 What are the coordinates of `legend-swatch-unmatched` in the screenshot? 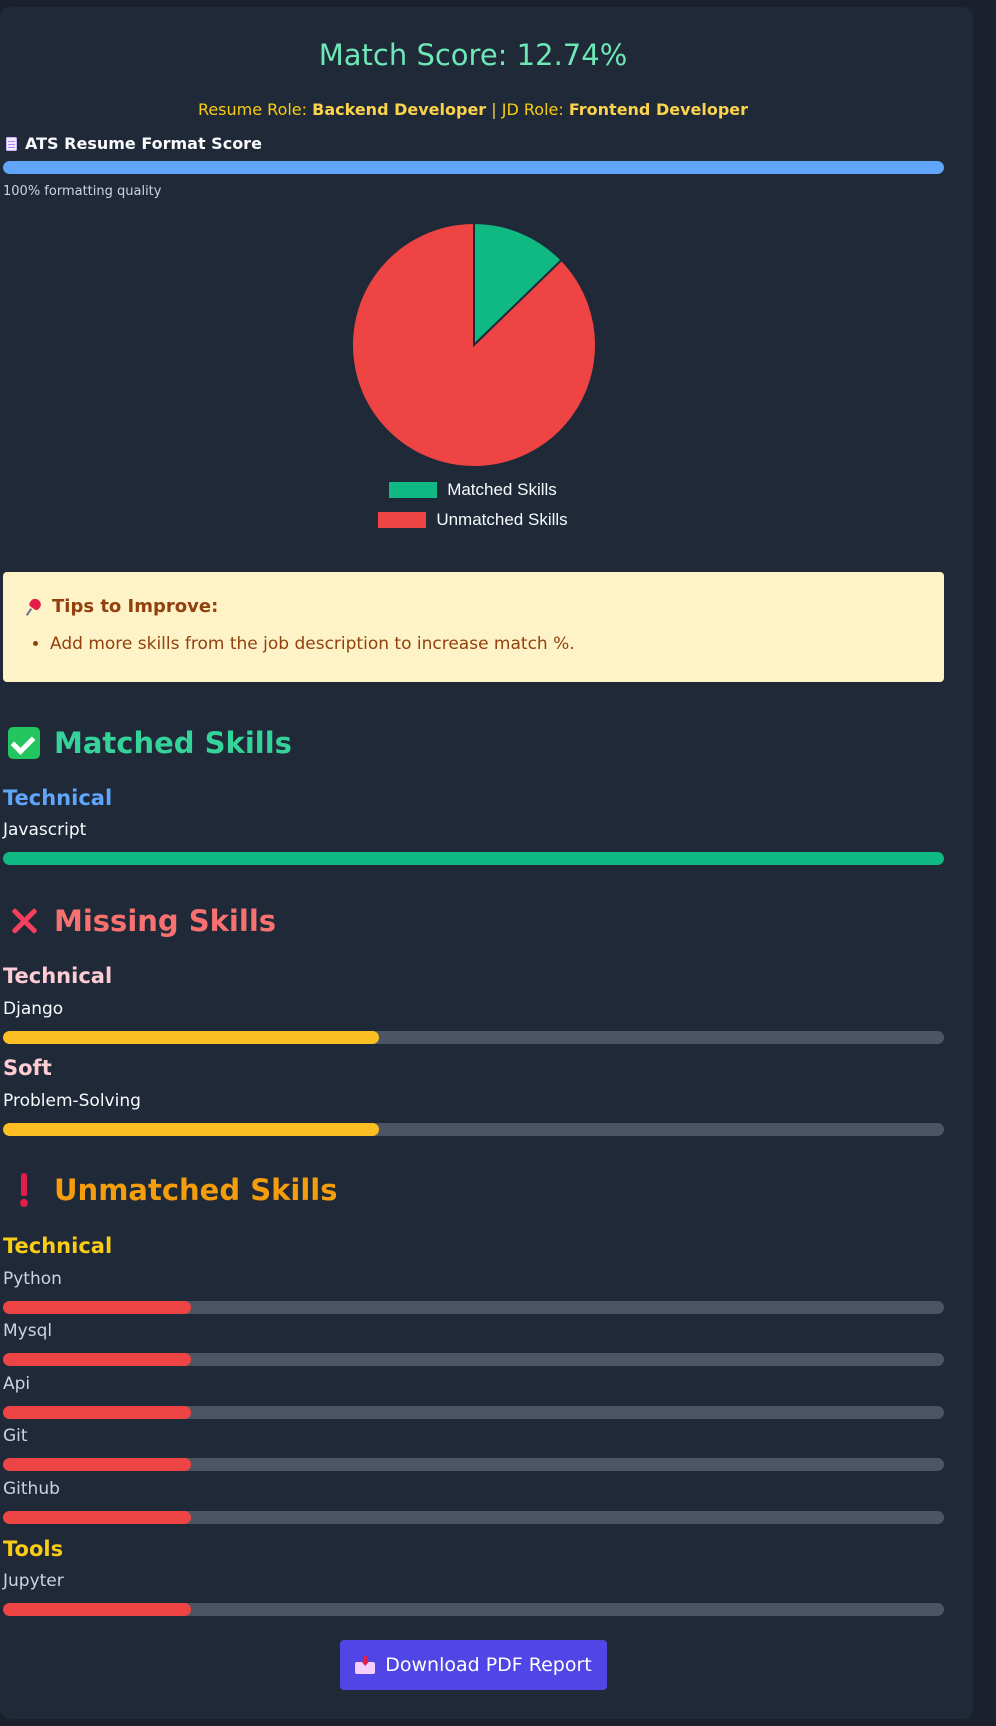 It's located at (402, 520).